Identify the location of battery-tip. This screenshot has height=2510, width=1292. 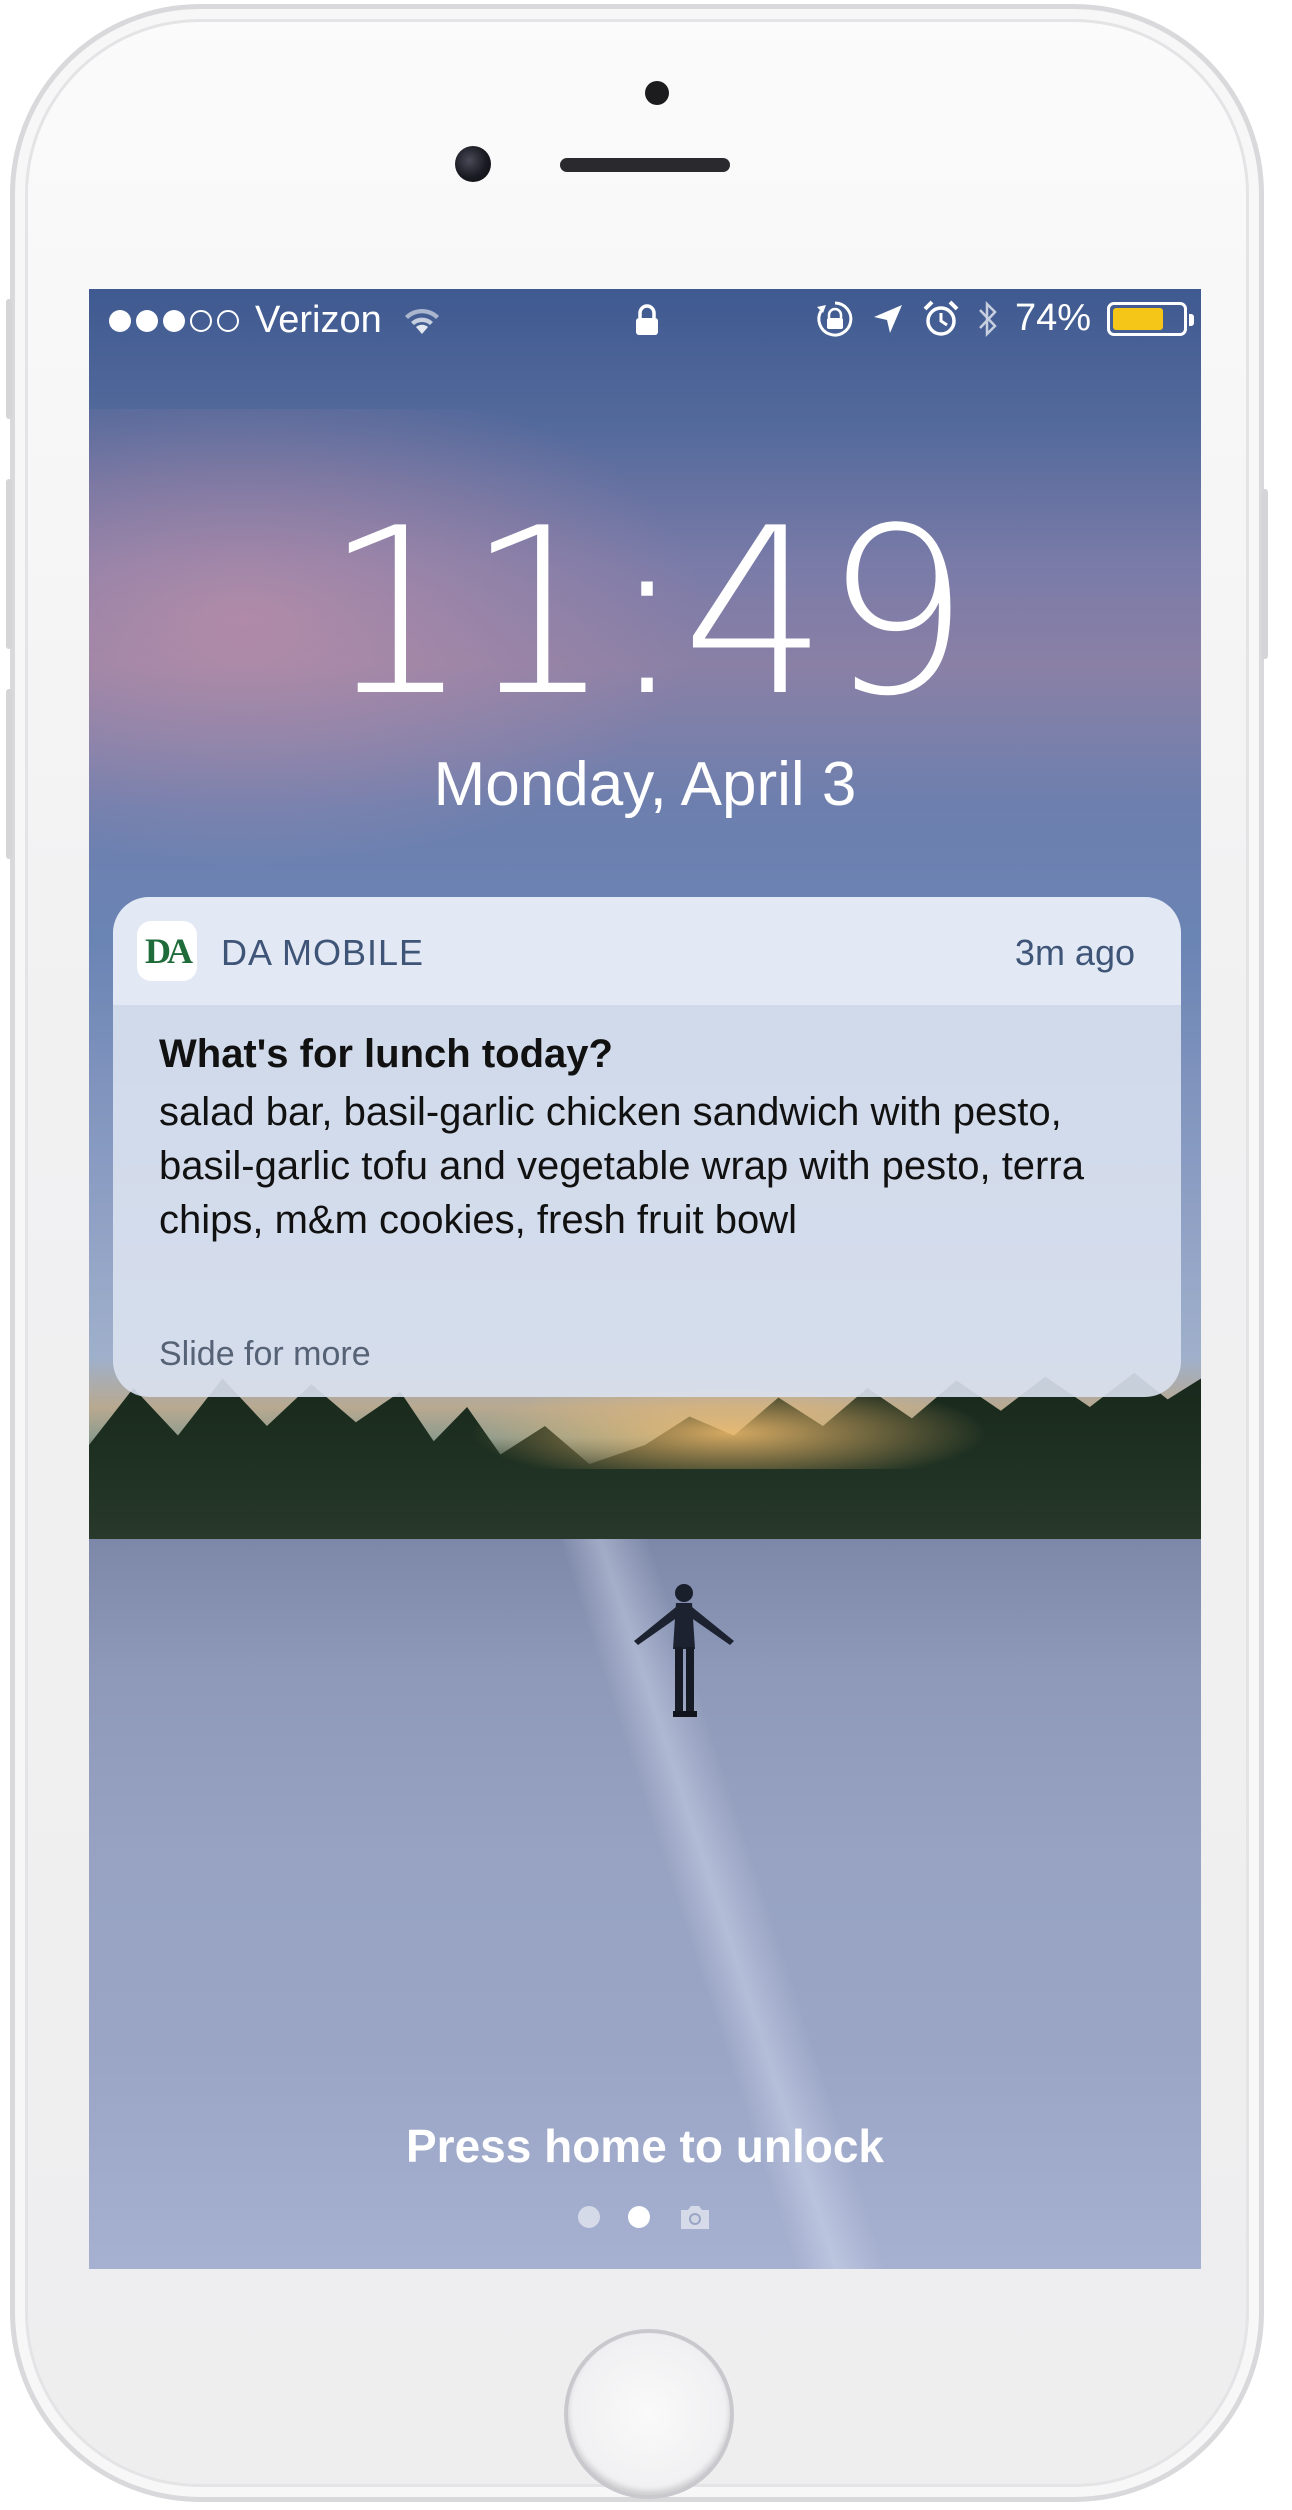
(1191, 319).